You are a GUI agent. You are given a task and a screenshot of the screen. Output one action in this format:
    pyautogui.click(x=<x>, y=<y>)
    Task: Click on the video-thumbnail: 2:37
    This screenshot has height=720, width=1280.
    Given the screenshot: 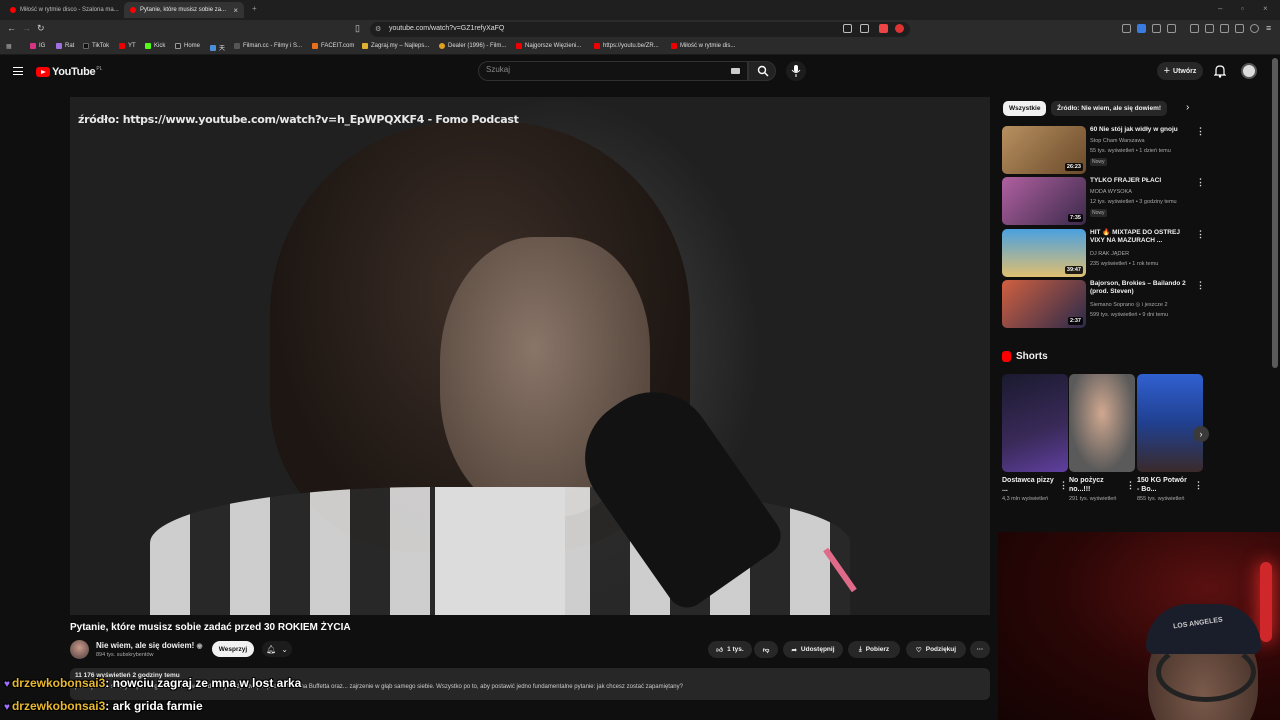 What is the action you would take?
    pyautogui.click(x=1044, y=304)
    